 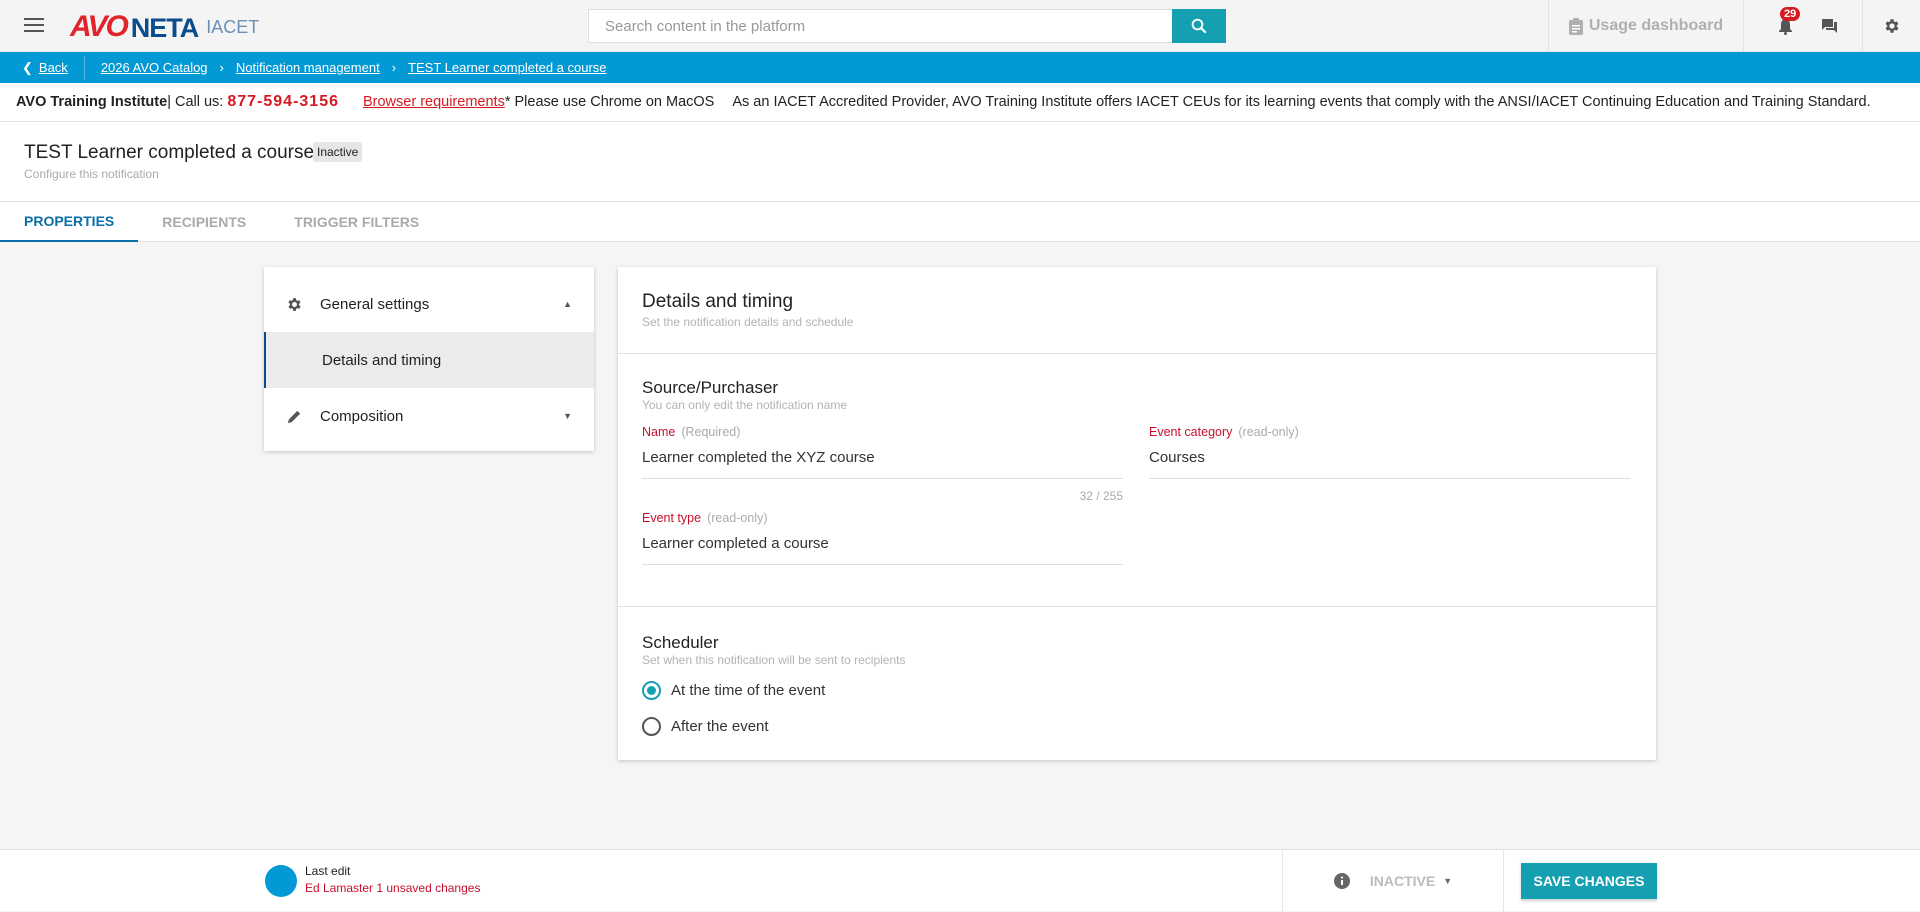 I want to click on section-title: Details and timing, so click(x=718, y=301).